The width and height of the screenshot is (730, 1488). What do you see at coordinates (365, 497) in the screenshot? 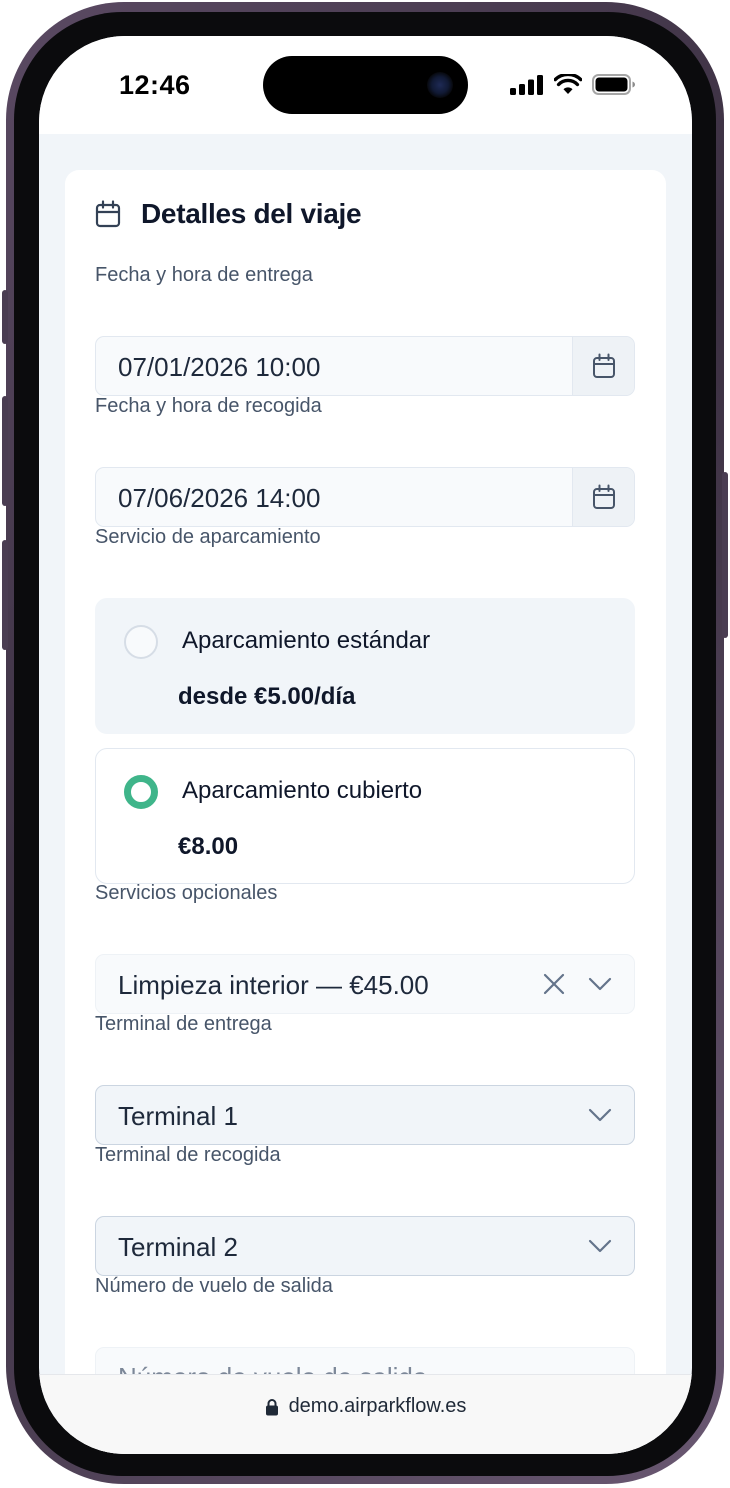
I see `pickup-datetime-input: 07/06/2026 14:00` at bounding box center [365, 497].